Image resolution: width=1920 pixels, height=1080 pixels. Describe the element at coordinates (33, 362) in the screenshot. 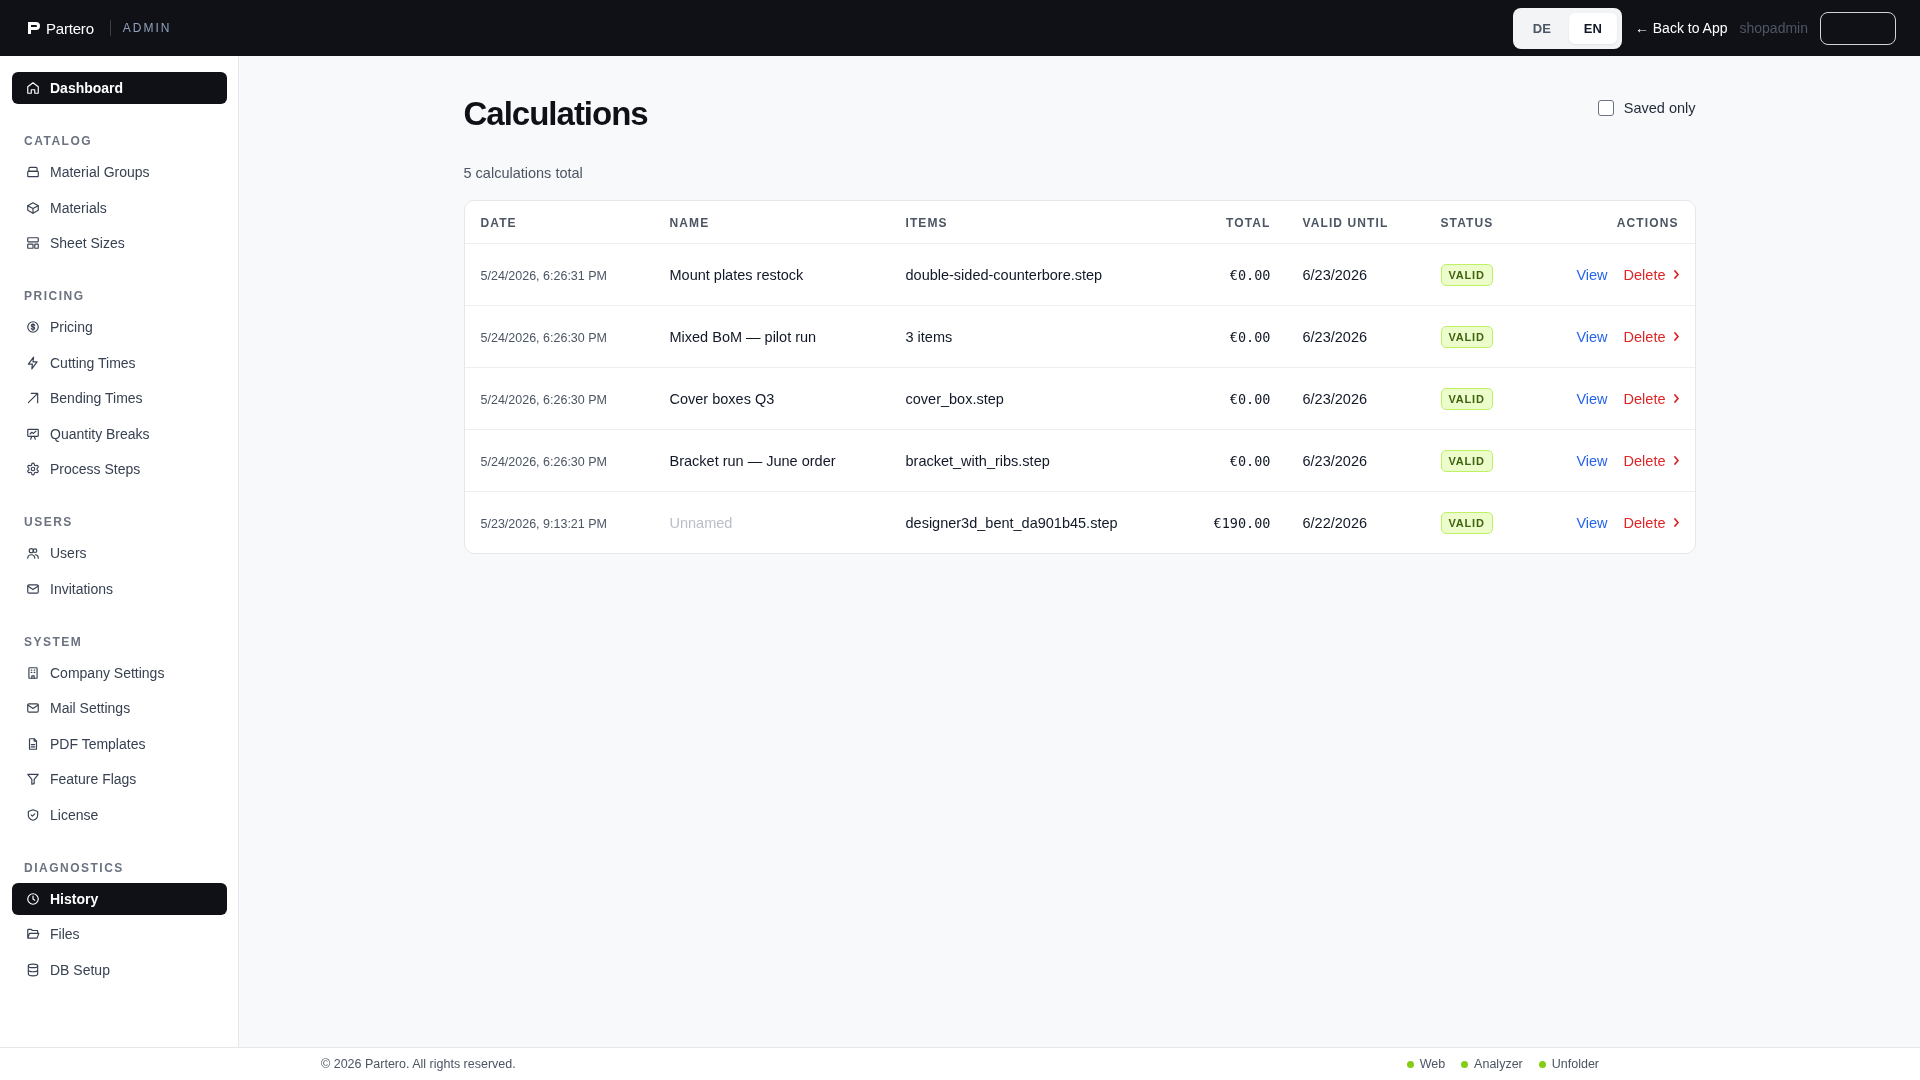

I see `lightning-icon` at that location.